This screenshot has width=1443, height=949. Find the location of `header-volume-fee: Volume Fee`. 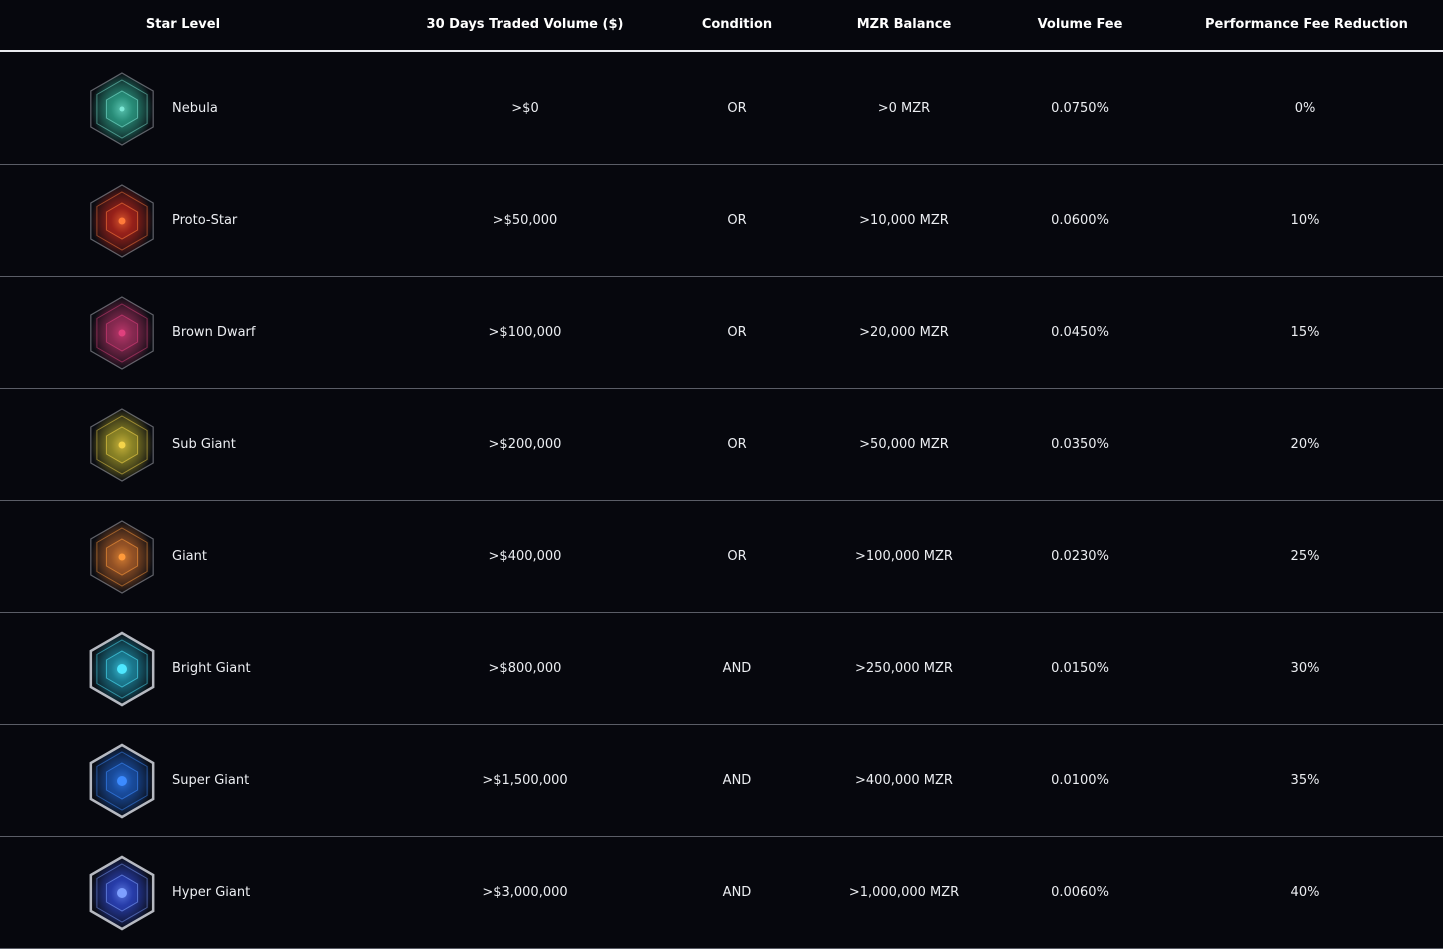

header-volume-fee: Volume Fee is located at coordinates (1080, 24).